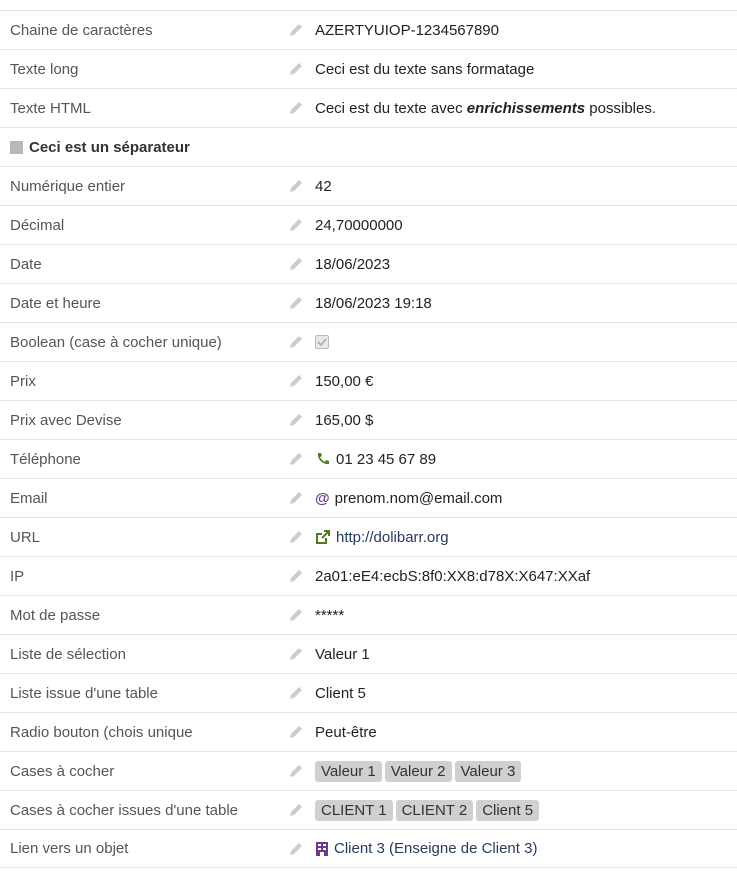  I want to click on field-value: Client 5, so click(340, 693).